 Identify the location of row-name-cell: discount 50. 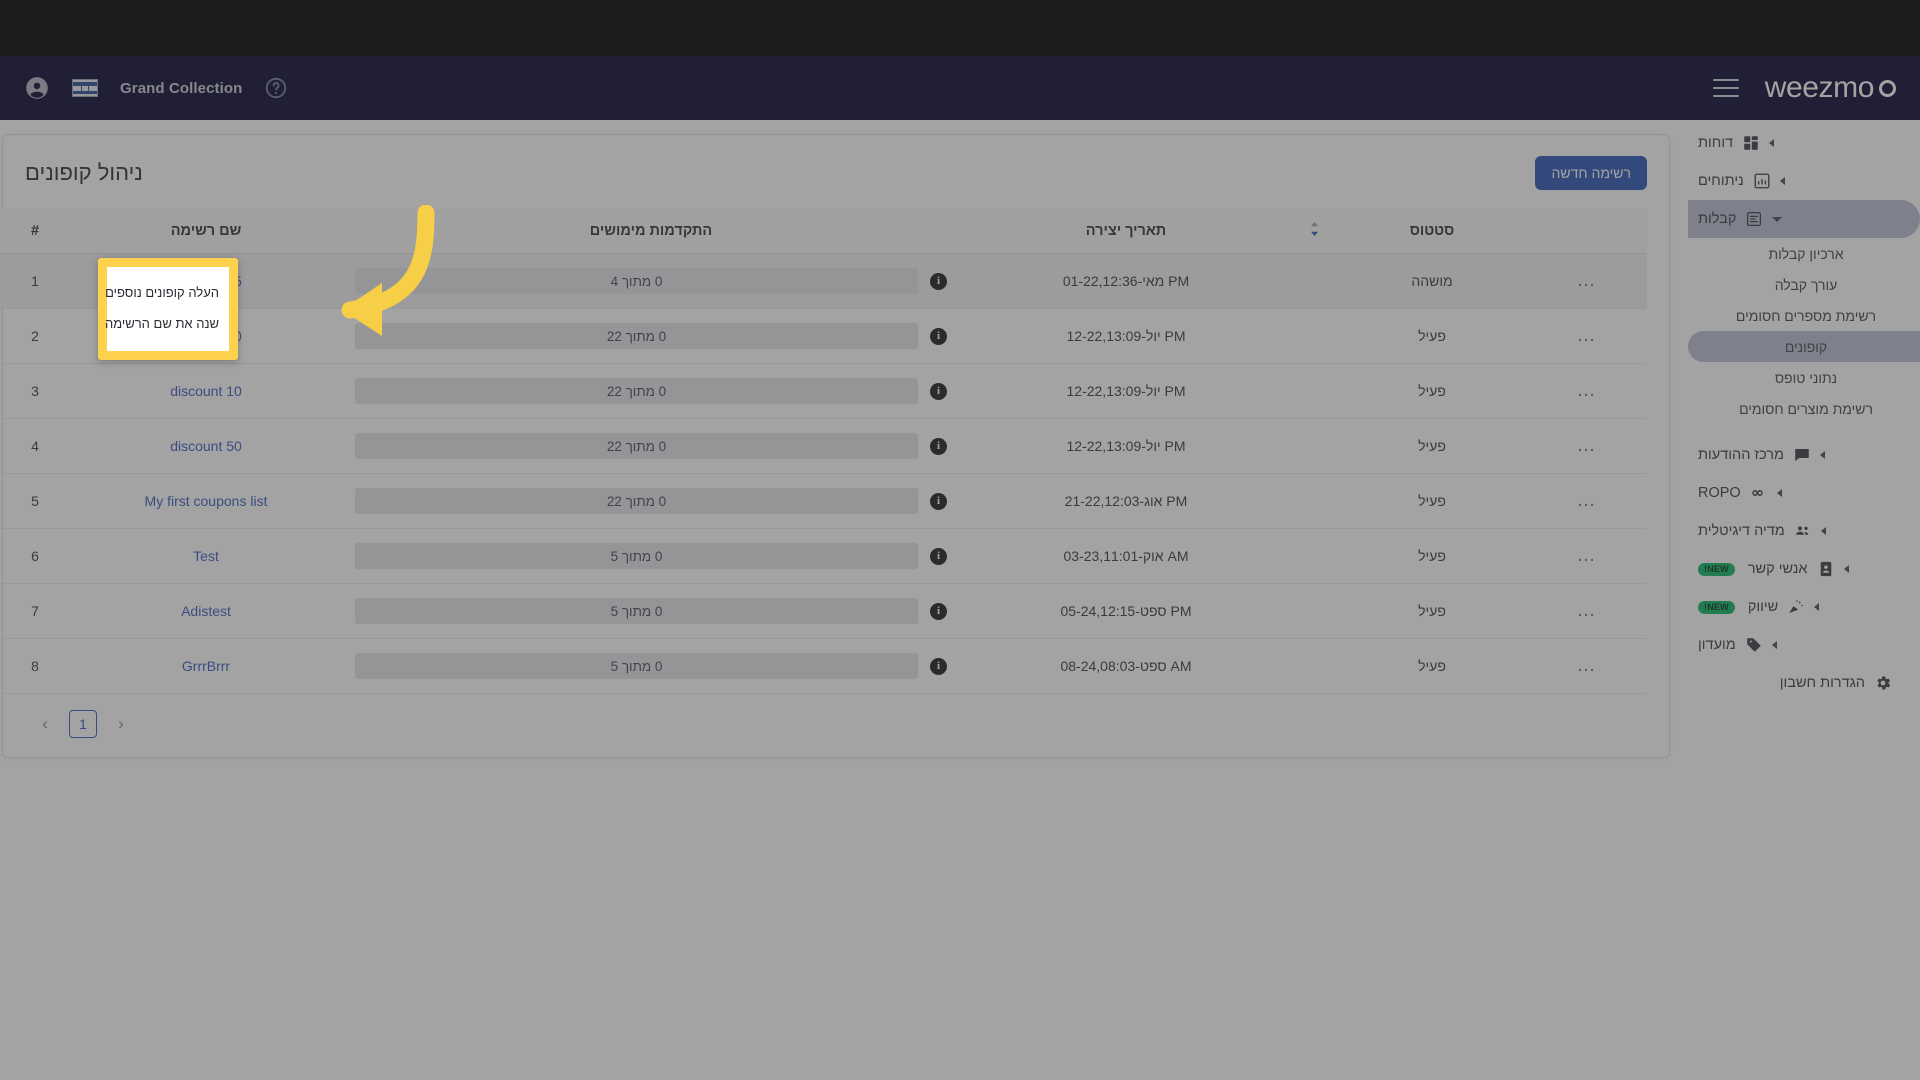
(206, 446).